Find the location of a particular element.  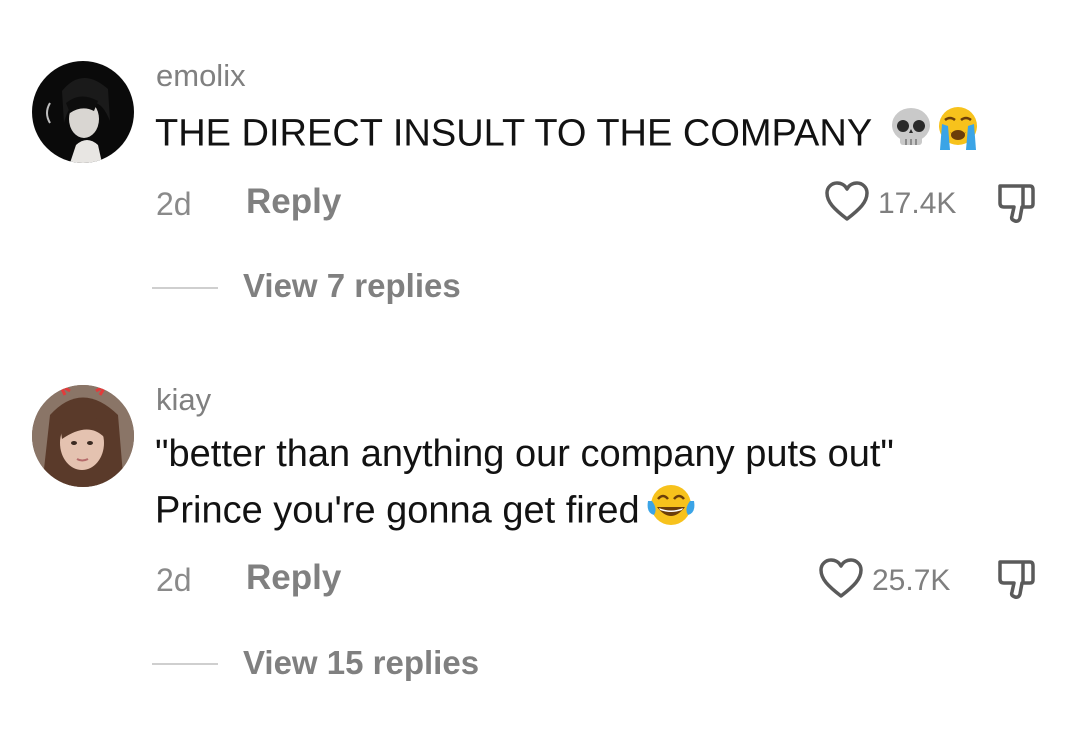

loudly-crying-emoji is located at coordinates (958, 135).